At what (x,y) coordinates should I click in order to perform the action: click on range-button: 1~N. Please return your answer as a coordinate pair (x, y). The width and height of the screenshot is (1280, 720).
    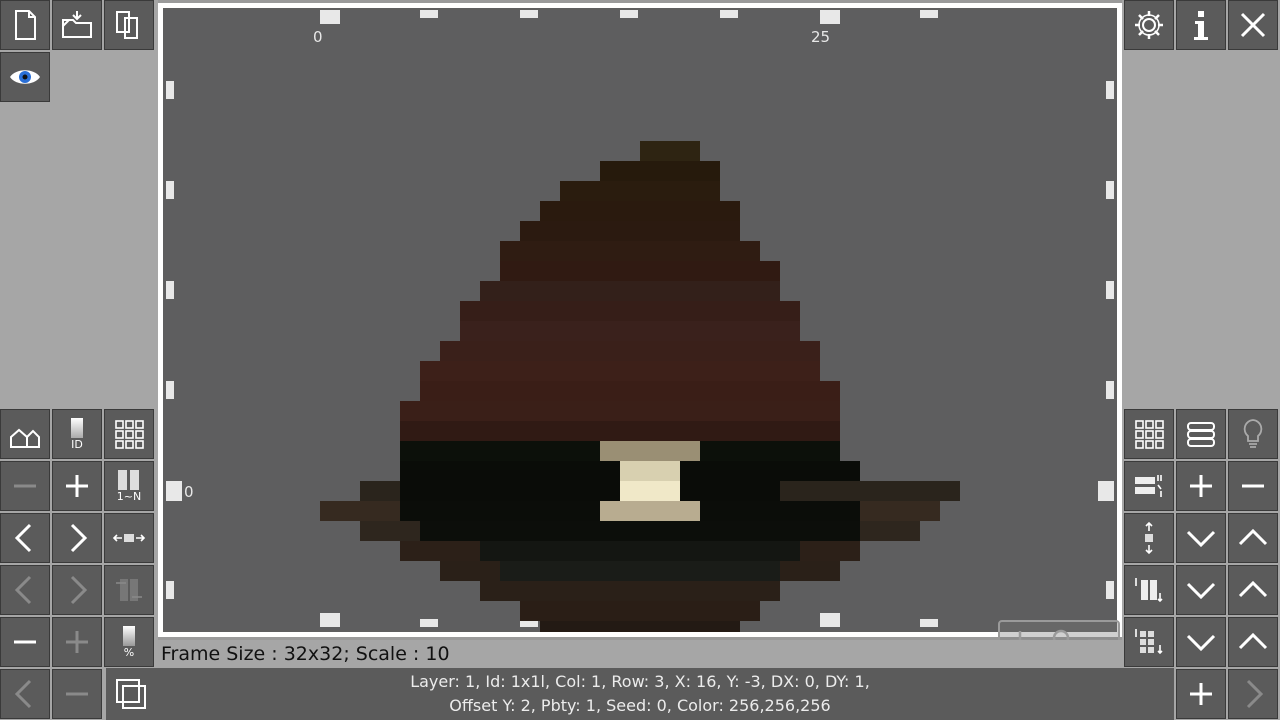
    Looking at the image, I should click on (129, 486).